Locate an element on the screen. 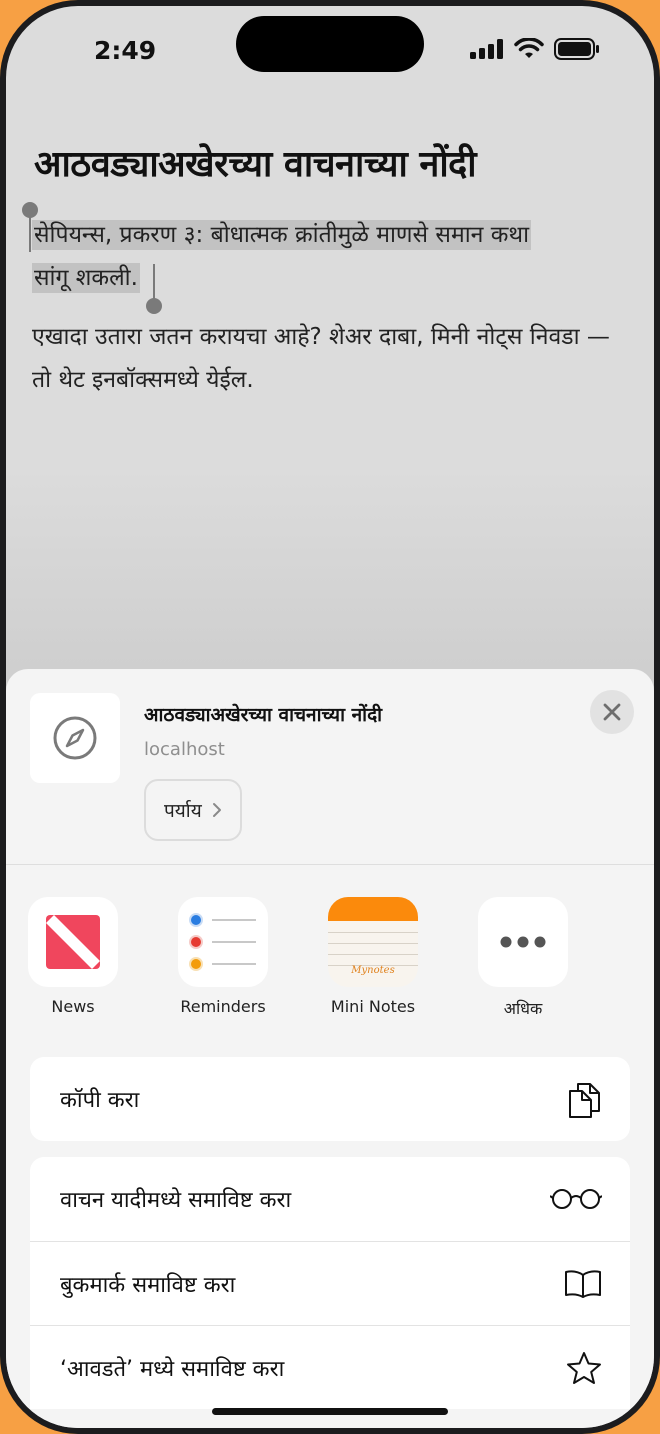 This screenshot has height=1434, width=660. selection-handle-start is located at coordinates (30, 210).